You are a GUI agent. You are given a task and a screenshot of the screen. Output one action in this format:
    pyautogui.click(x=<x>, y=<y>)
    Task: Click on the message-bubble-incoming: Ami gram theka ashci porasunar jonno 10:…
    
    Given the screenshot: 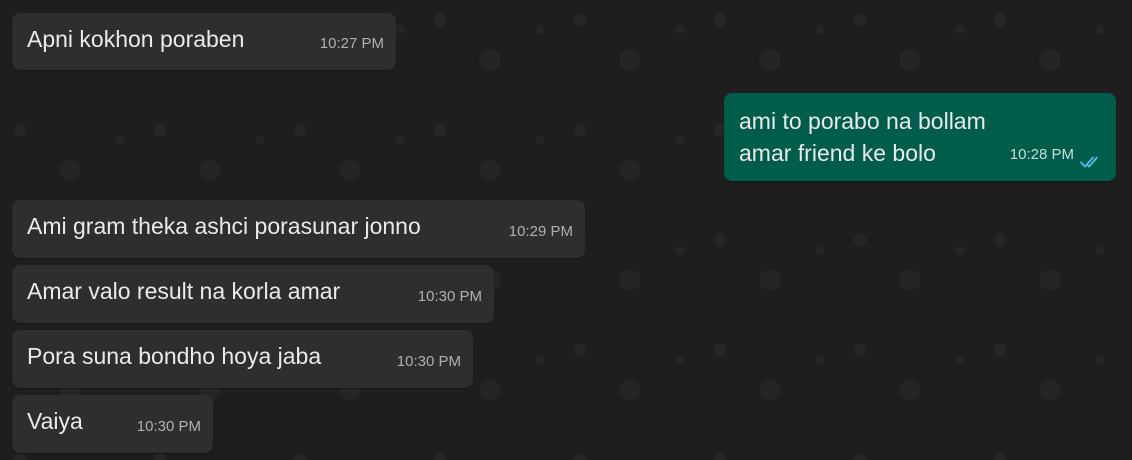 What is the action you would take?
    pyautogui.click(x=298, y=229)
    